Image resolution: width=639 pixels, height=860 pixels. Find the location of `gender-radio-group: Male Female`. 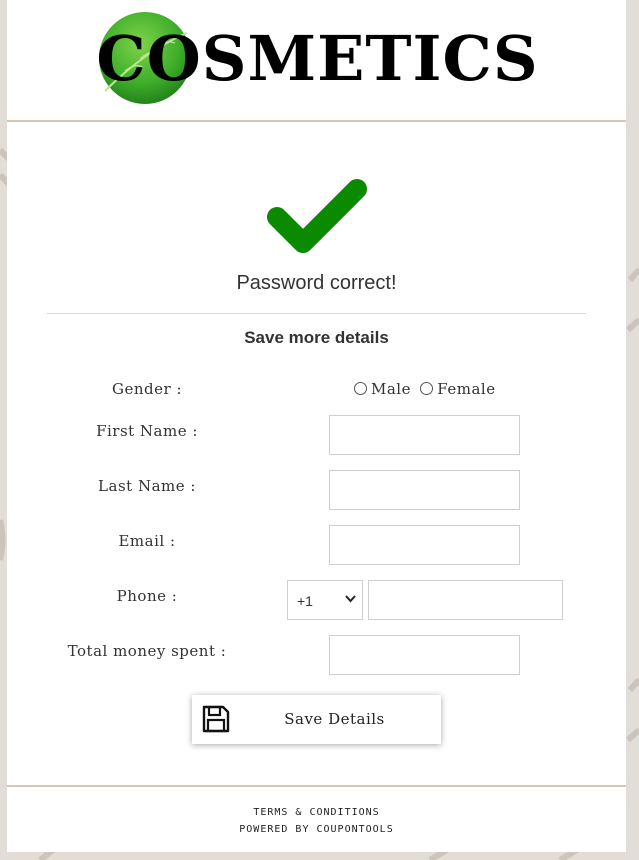

gender-radio-group: Male Female is located at coordinates (427, 389).